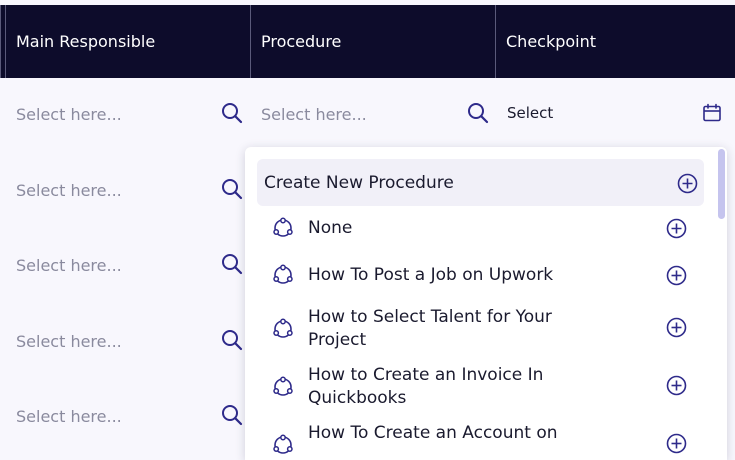 The image size is (735, 460). Describe the element at coordinates (301, 41) in the screenshot. I see `header-procedure-label: Procedure` at that location.